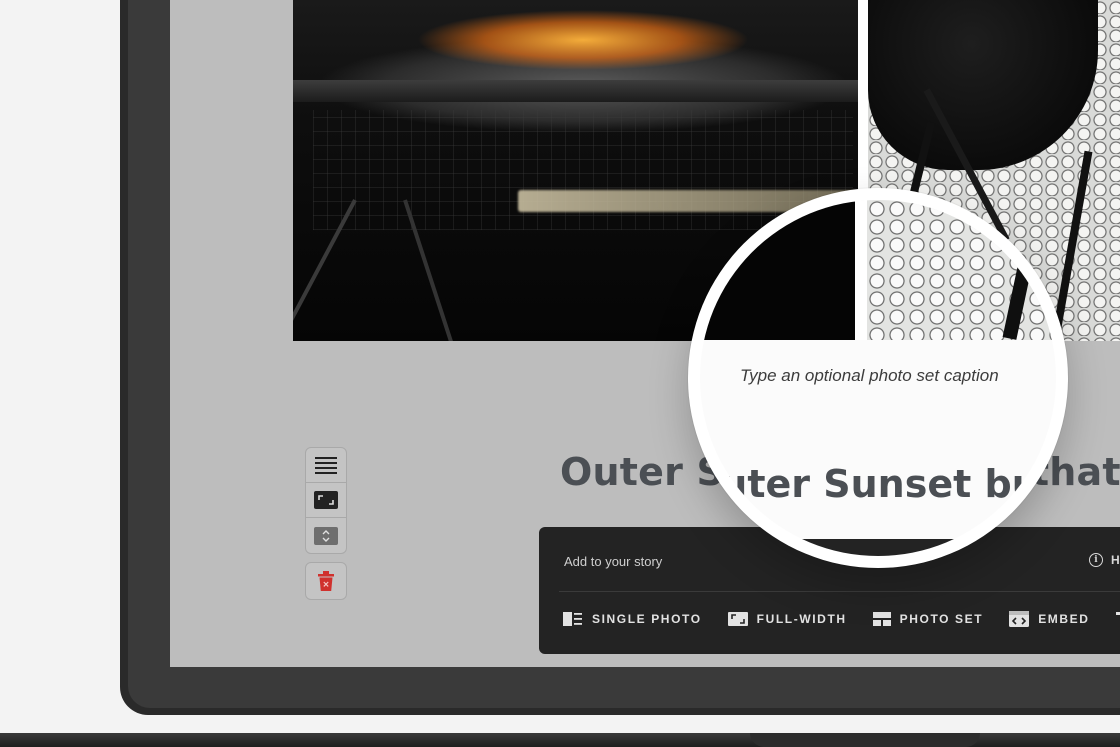  I want to click on block-tool-group, so click(326, 500).